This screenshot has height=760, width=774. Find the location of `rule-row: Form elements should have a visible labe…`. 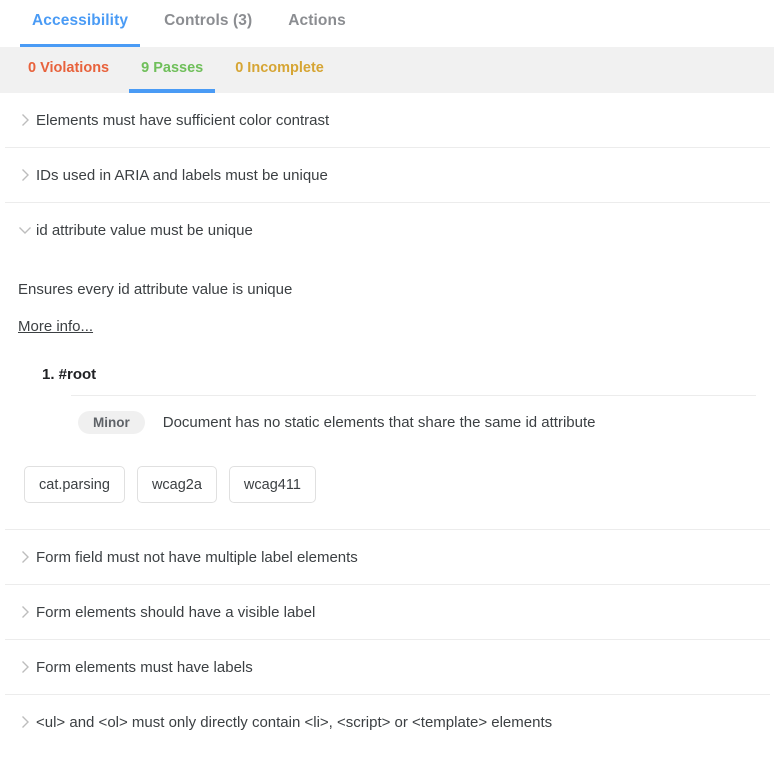

rule-row: Form elements should have a visible labe… is located at coordinates (387, 612).